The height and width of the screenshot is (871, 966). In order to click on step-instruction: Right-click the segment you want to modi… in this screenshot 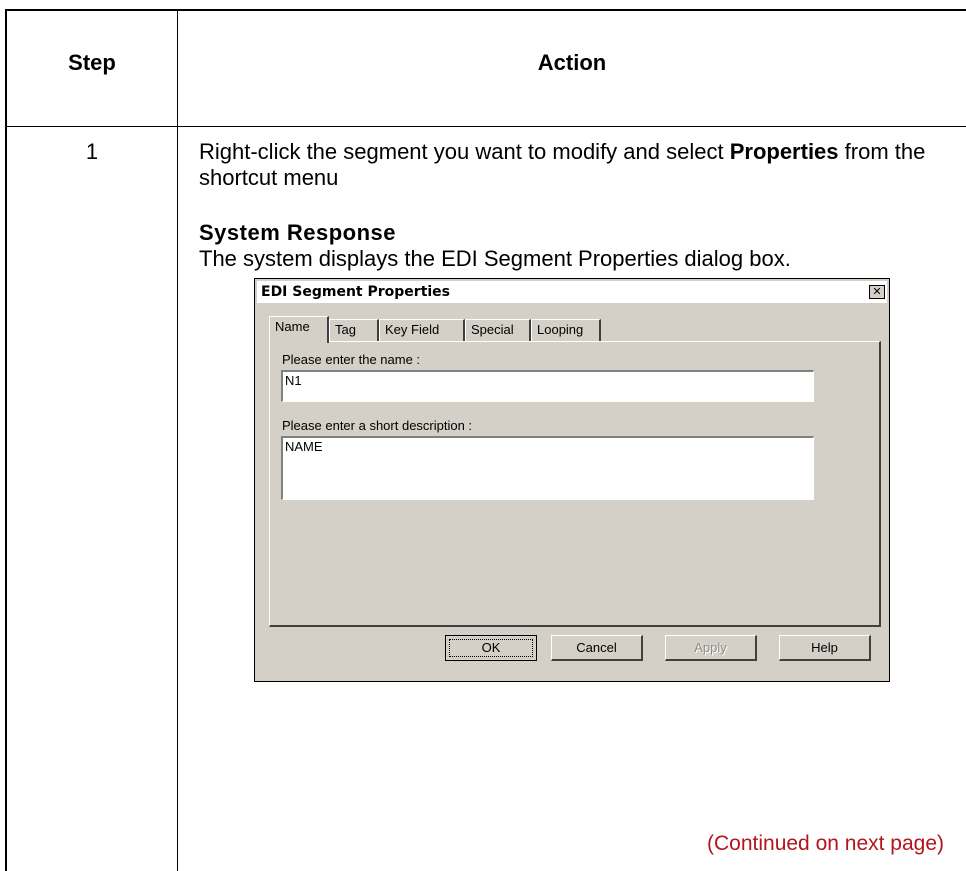, I will do `click(579, 165)`.